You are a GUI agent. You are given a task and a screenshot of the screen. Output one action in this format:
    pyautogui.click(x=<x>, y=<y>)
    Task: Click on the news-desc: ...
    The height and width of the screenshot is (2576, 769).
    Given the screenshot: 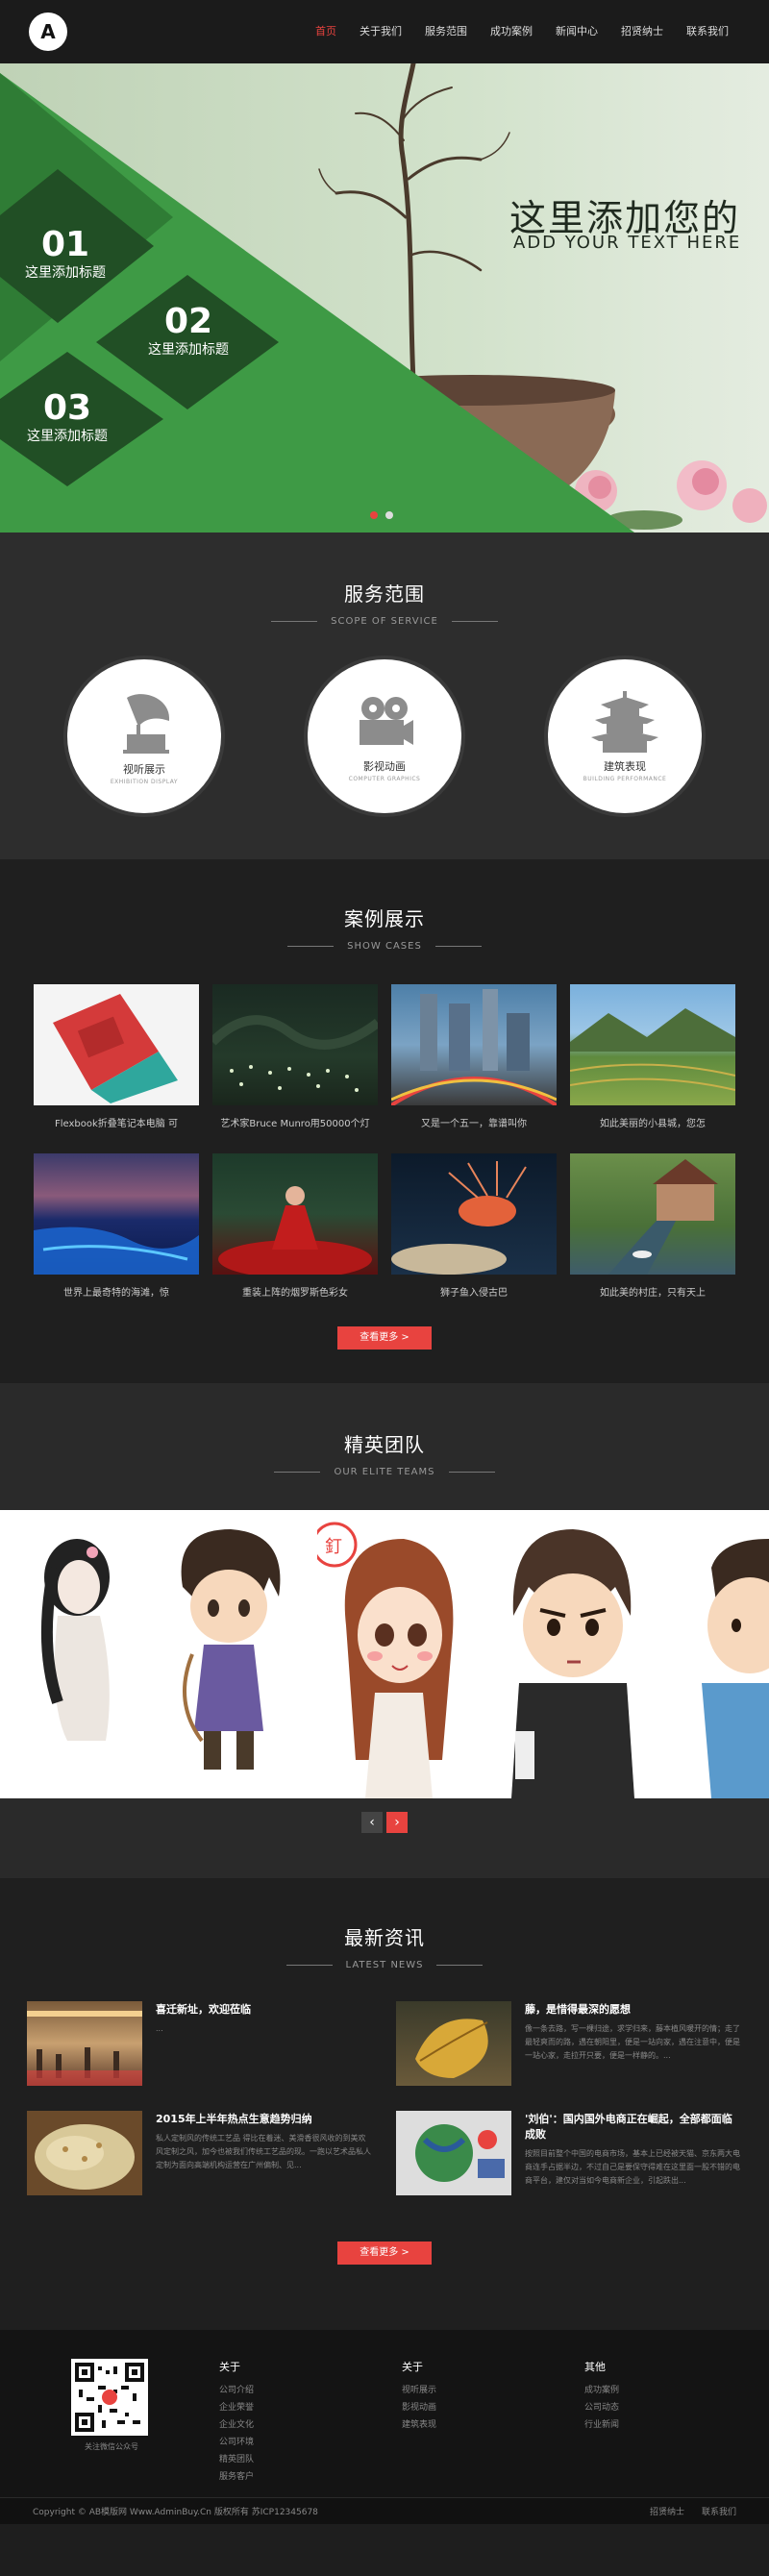 What is the action you would take?
    pyautogui.click(x=160, y=2028)
    